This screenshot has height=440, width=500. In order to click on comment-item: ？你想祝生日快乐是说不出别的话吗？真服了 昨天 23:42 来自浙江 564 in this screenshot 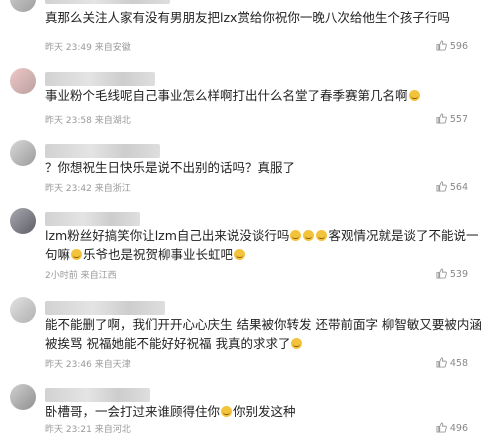, I will do `click(250, 169)`.